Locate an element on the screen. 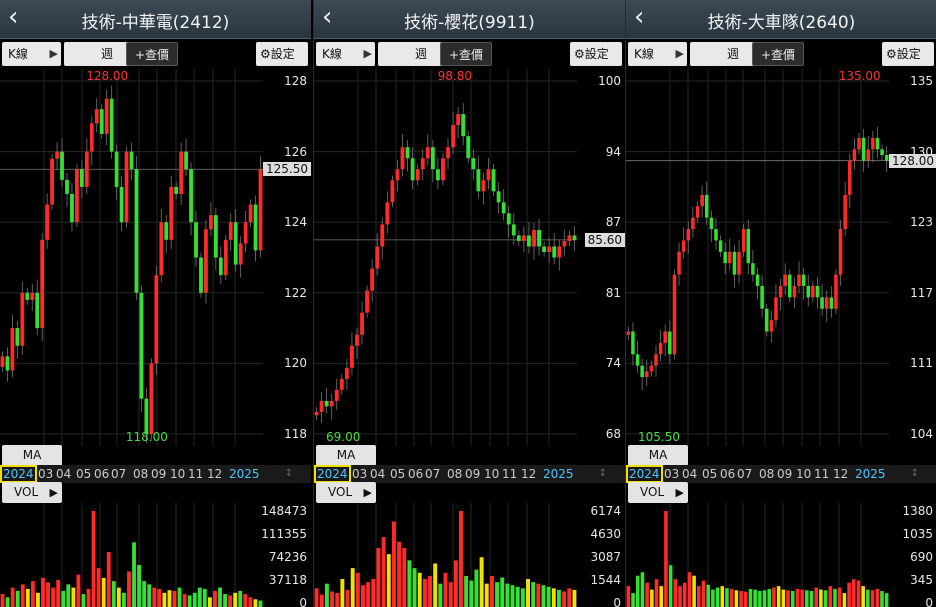 Image resolution: width=936 pixels, height=607 pixels. y-tick-label: 120 is located at coordinates (295, 363).